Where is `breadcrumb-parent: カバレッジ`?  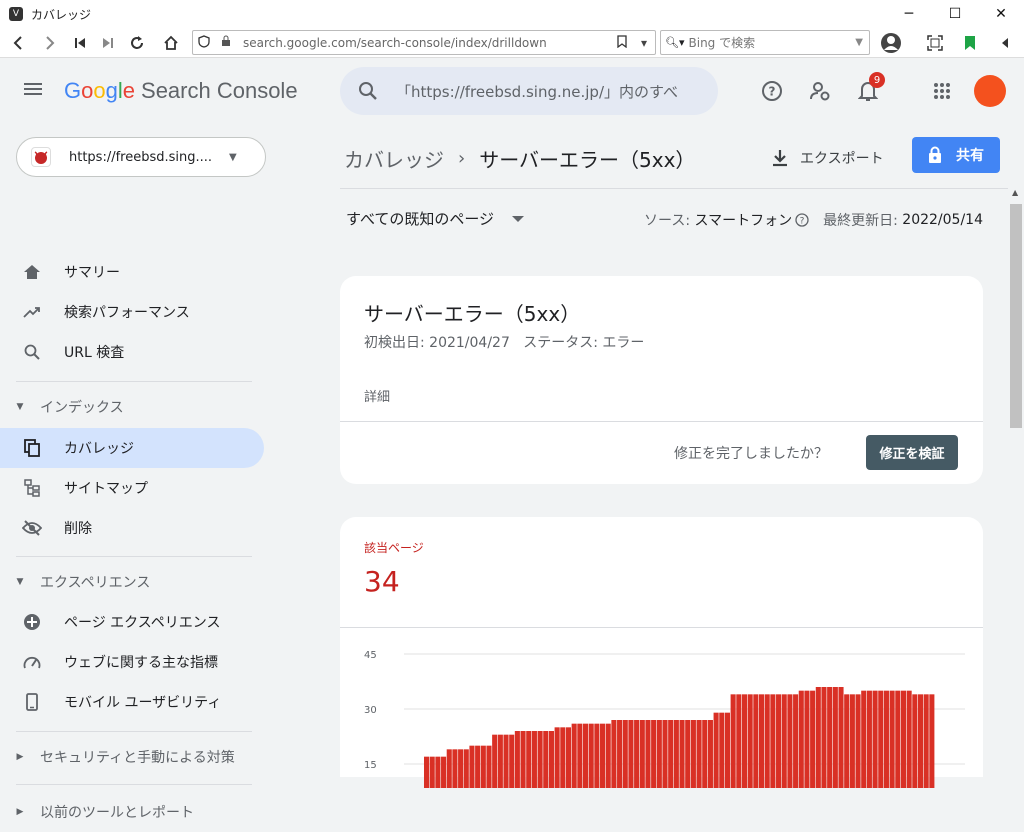
breadcrumb-parent: カバレッジ is located at coordinates (394, 158).